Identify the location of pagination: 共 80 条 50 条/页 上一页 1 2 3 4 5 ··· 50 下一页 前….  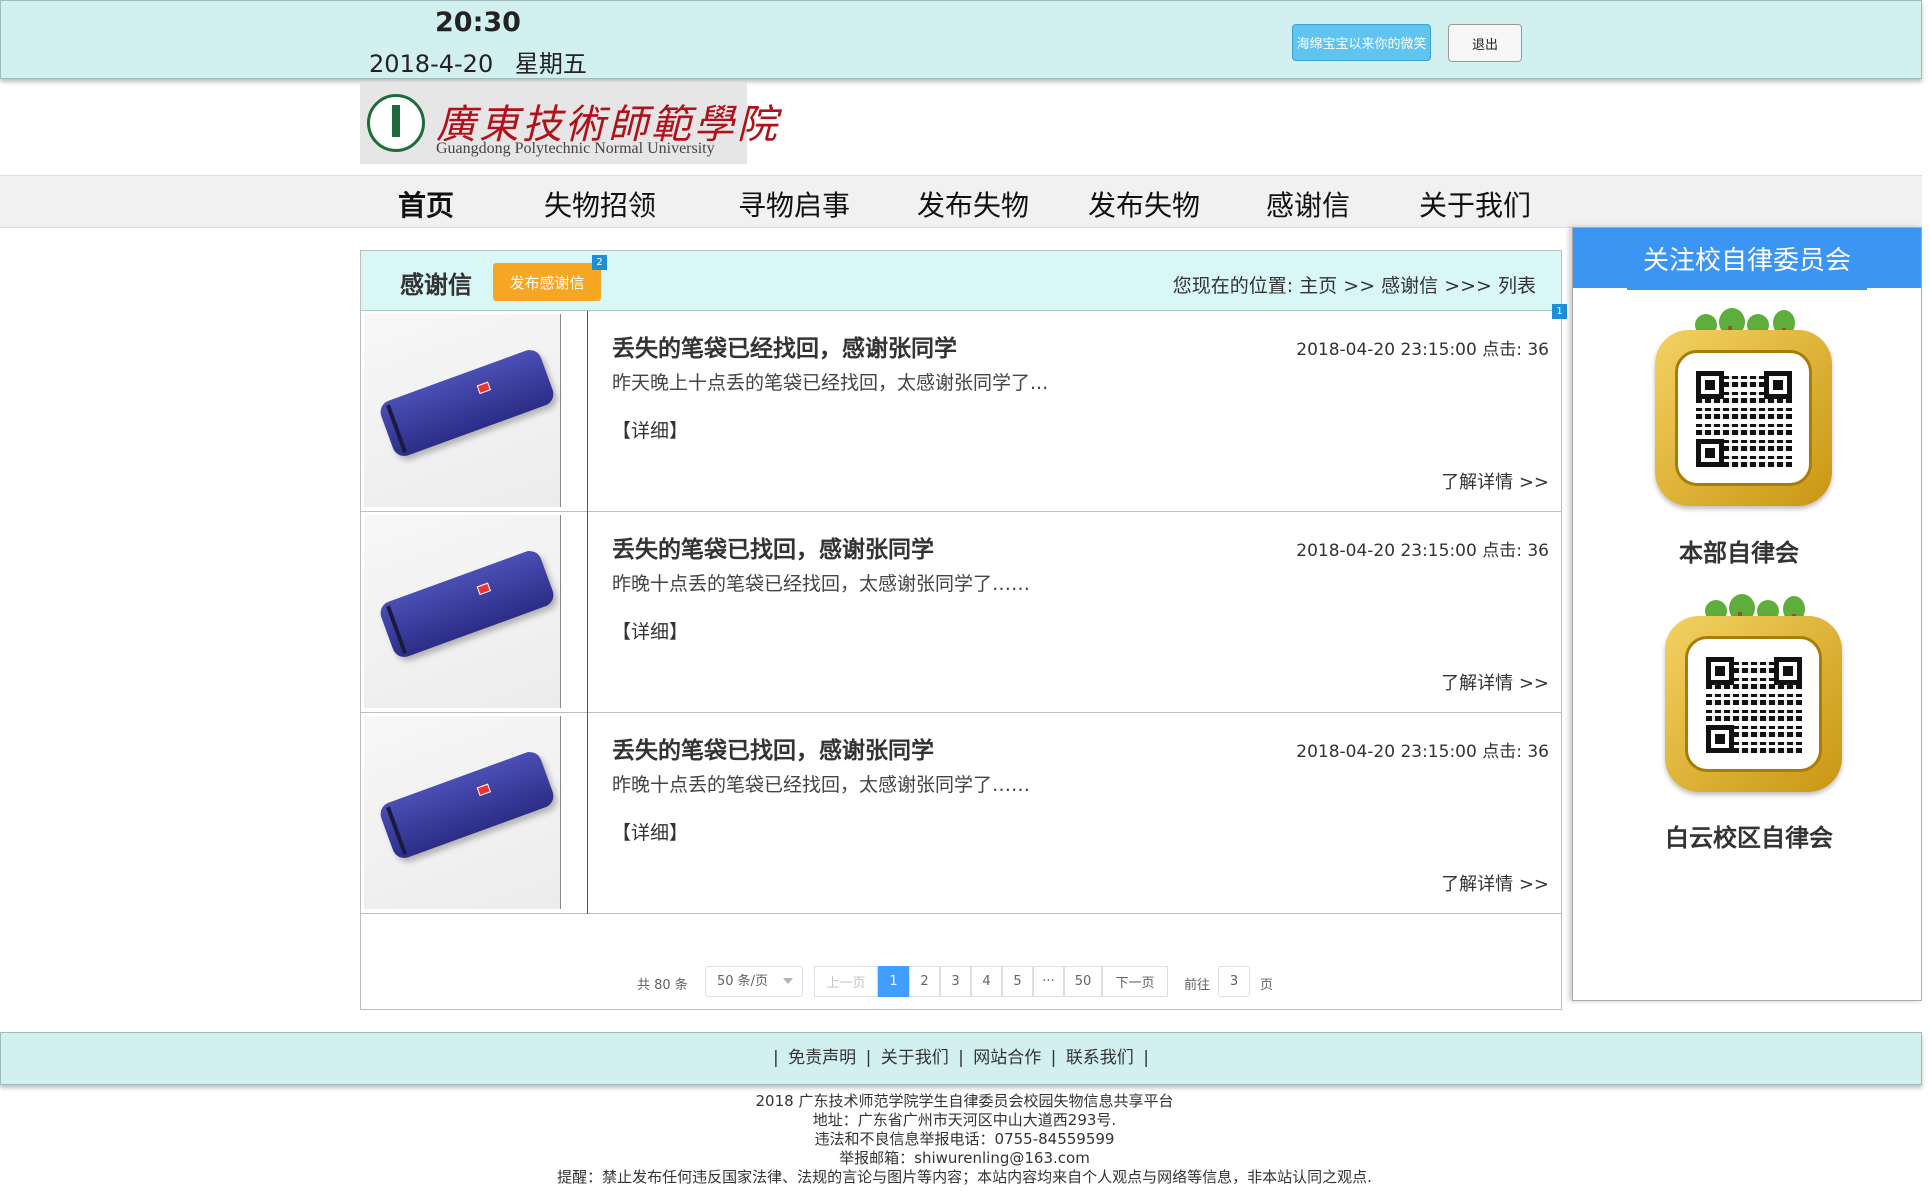
(961, 979).